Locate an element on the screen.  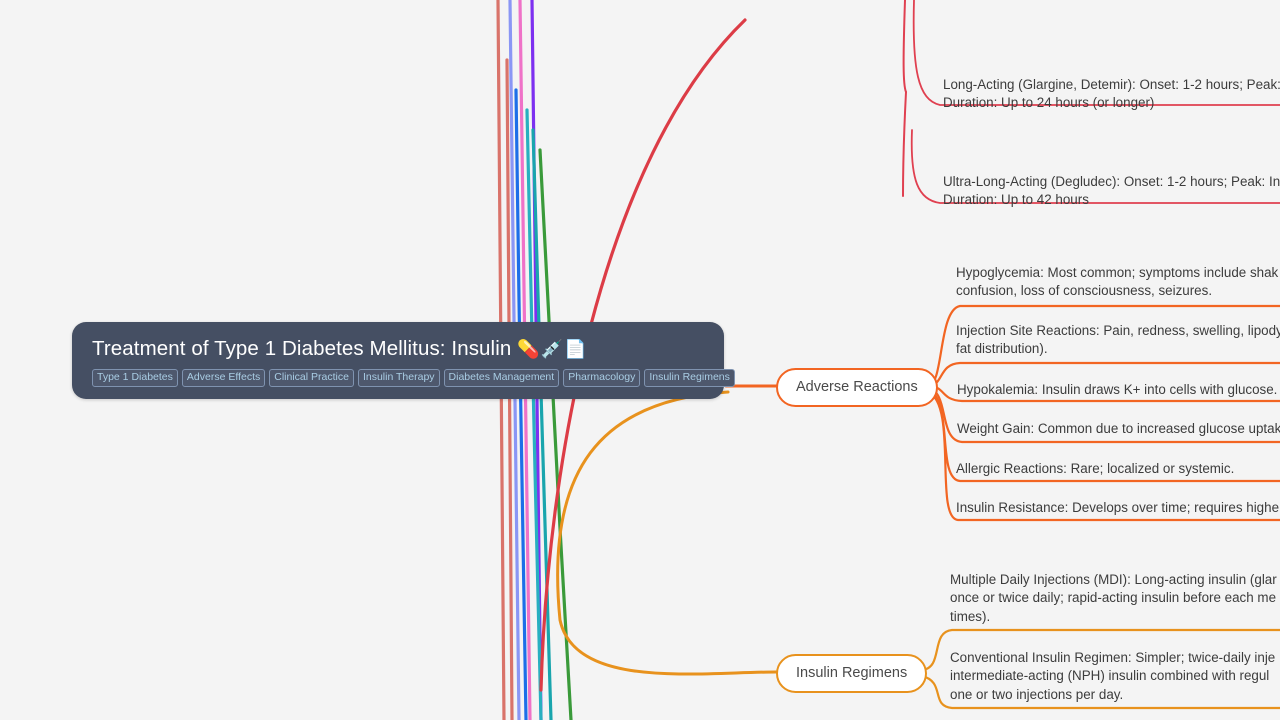
branch-label: Insulin Regimens is located at coordinates (852, 673).